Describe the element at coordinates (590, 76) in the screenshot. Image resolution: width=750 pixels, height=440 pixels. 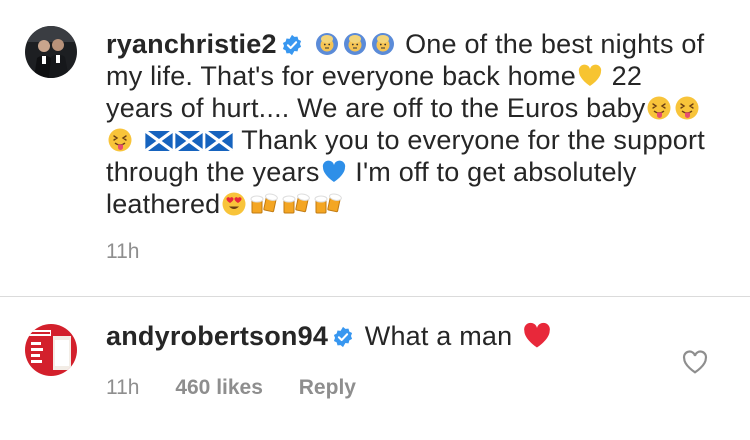
I see `yellow-heart-emoji` at that location.